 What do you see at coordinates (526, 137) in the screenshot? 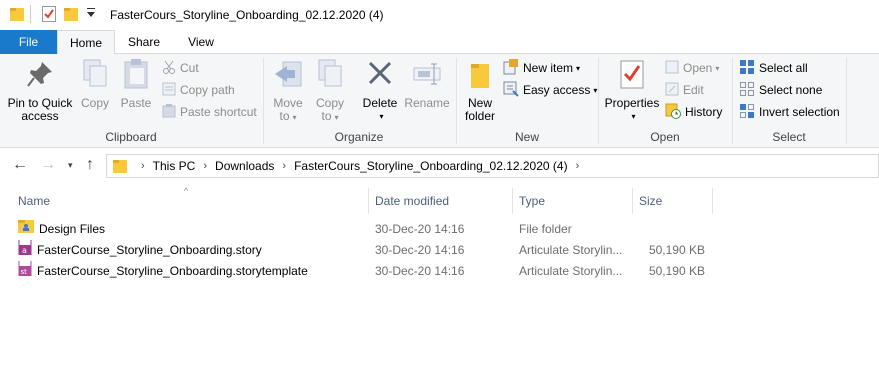
I see `new-group-label: New` at bounding box center [526, 137].